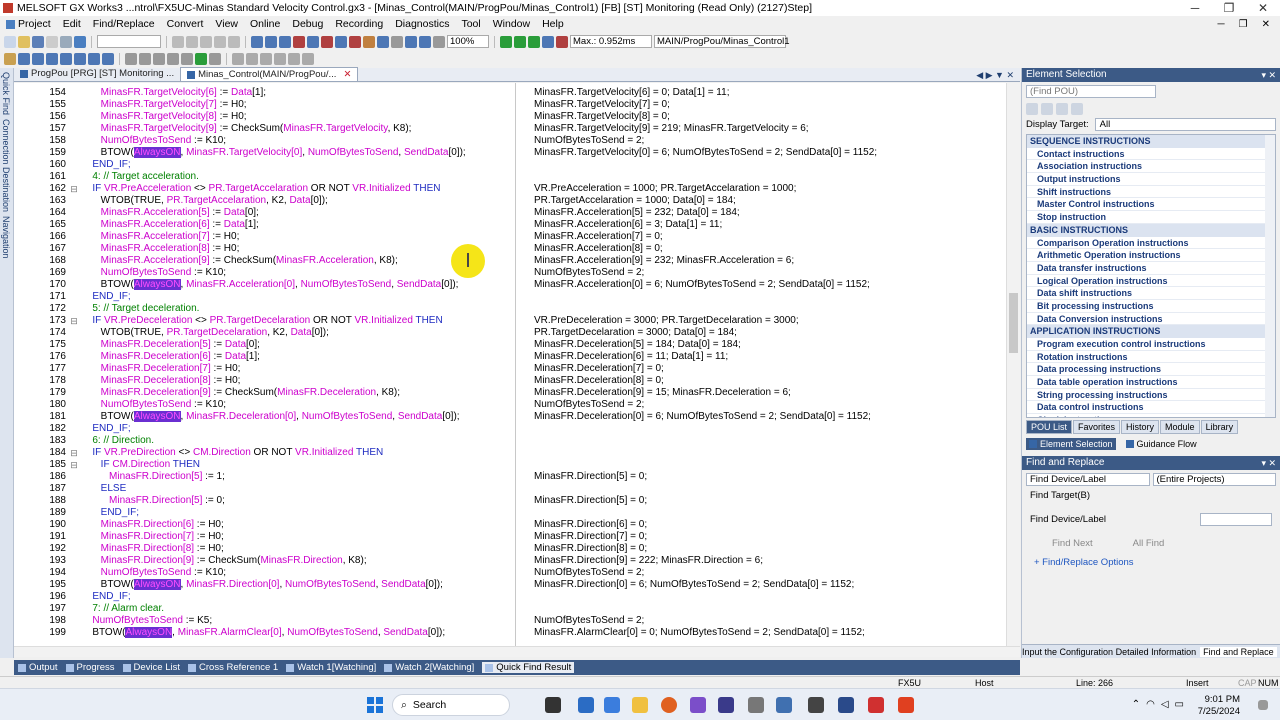  I want to click on maximize-button: ❐, so click(1229, 8).